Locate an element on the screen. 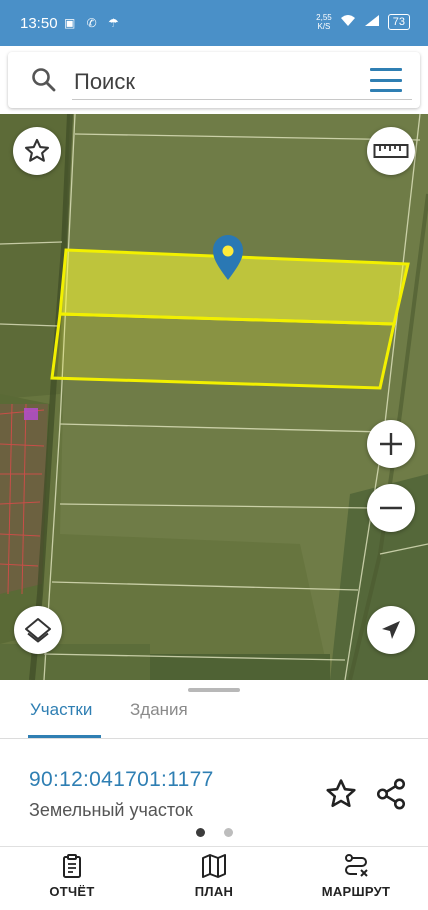  minus-icon is located at coordinates (391, 508).